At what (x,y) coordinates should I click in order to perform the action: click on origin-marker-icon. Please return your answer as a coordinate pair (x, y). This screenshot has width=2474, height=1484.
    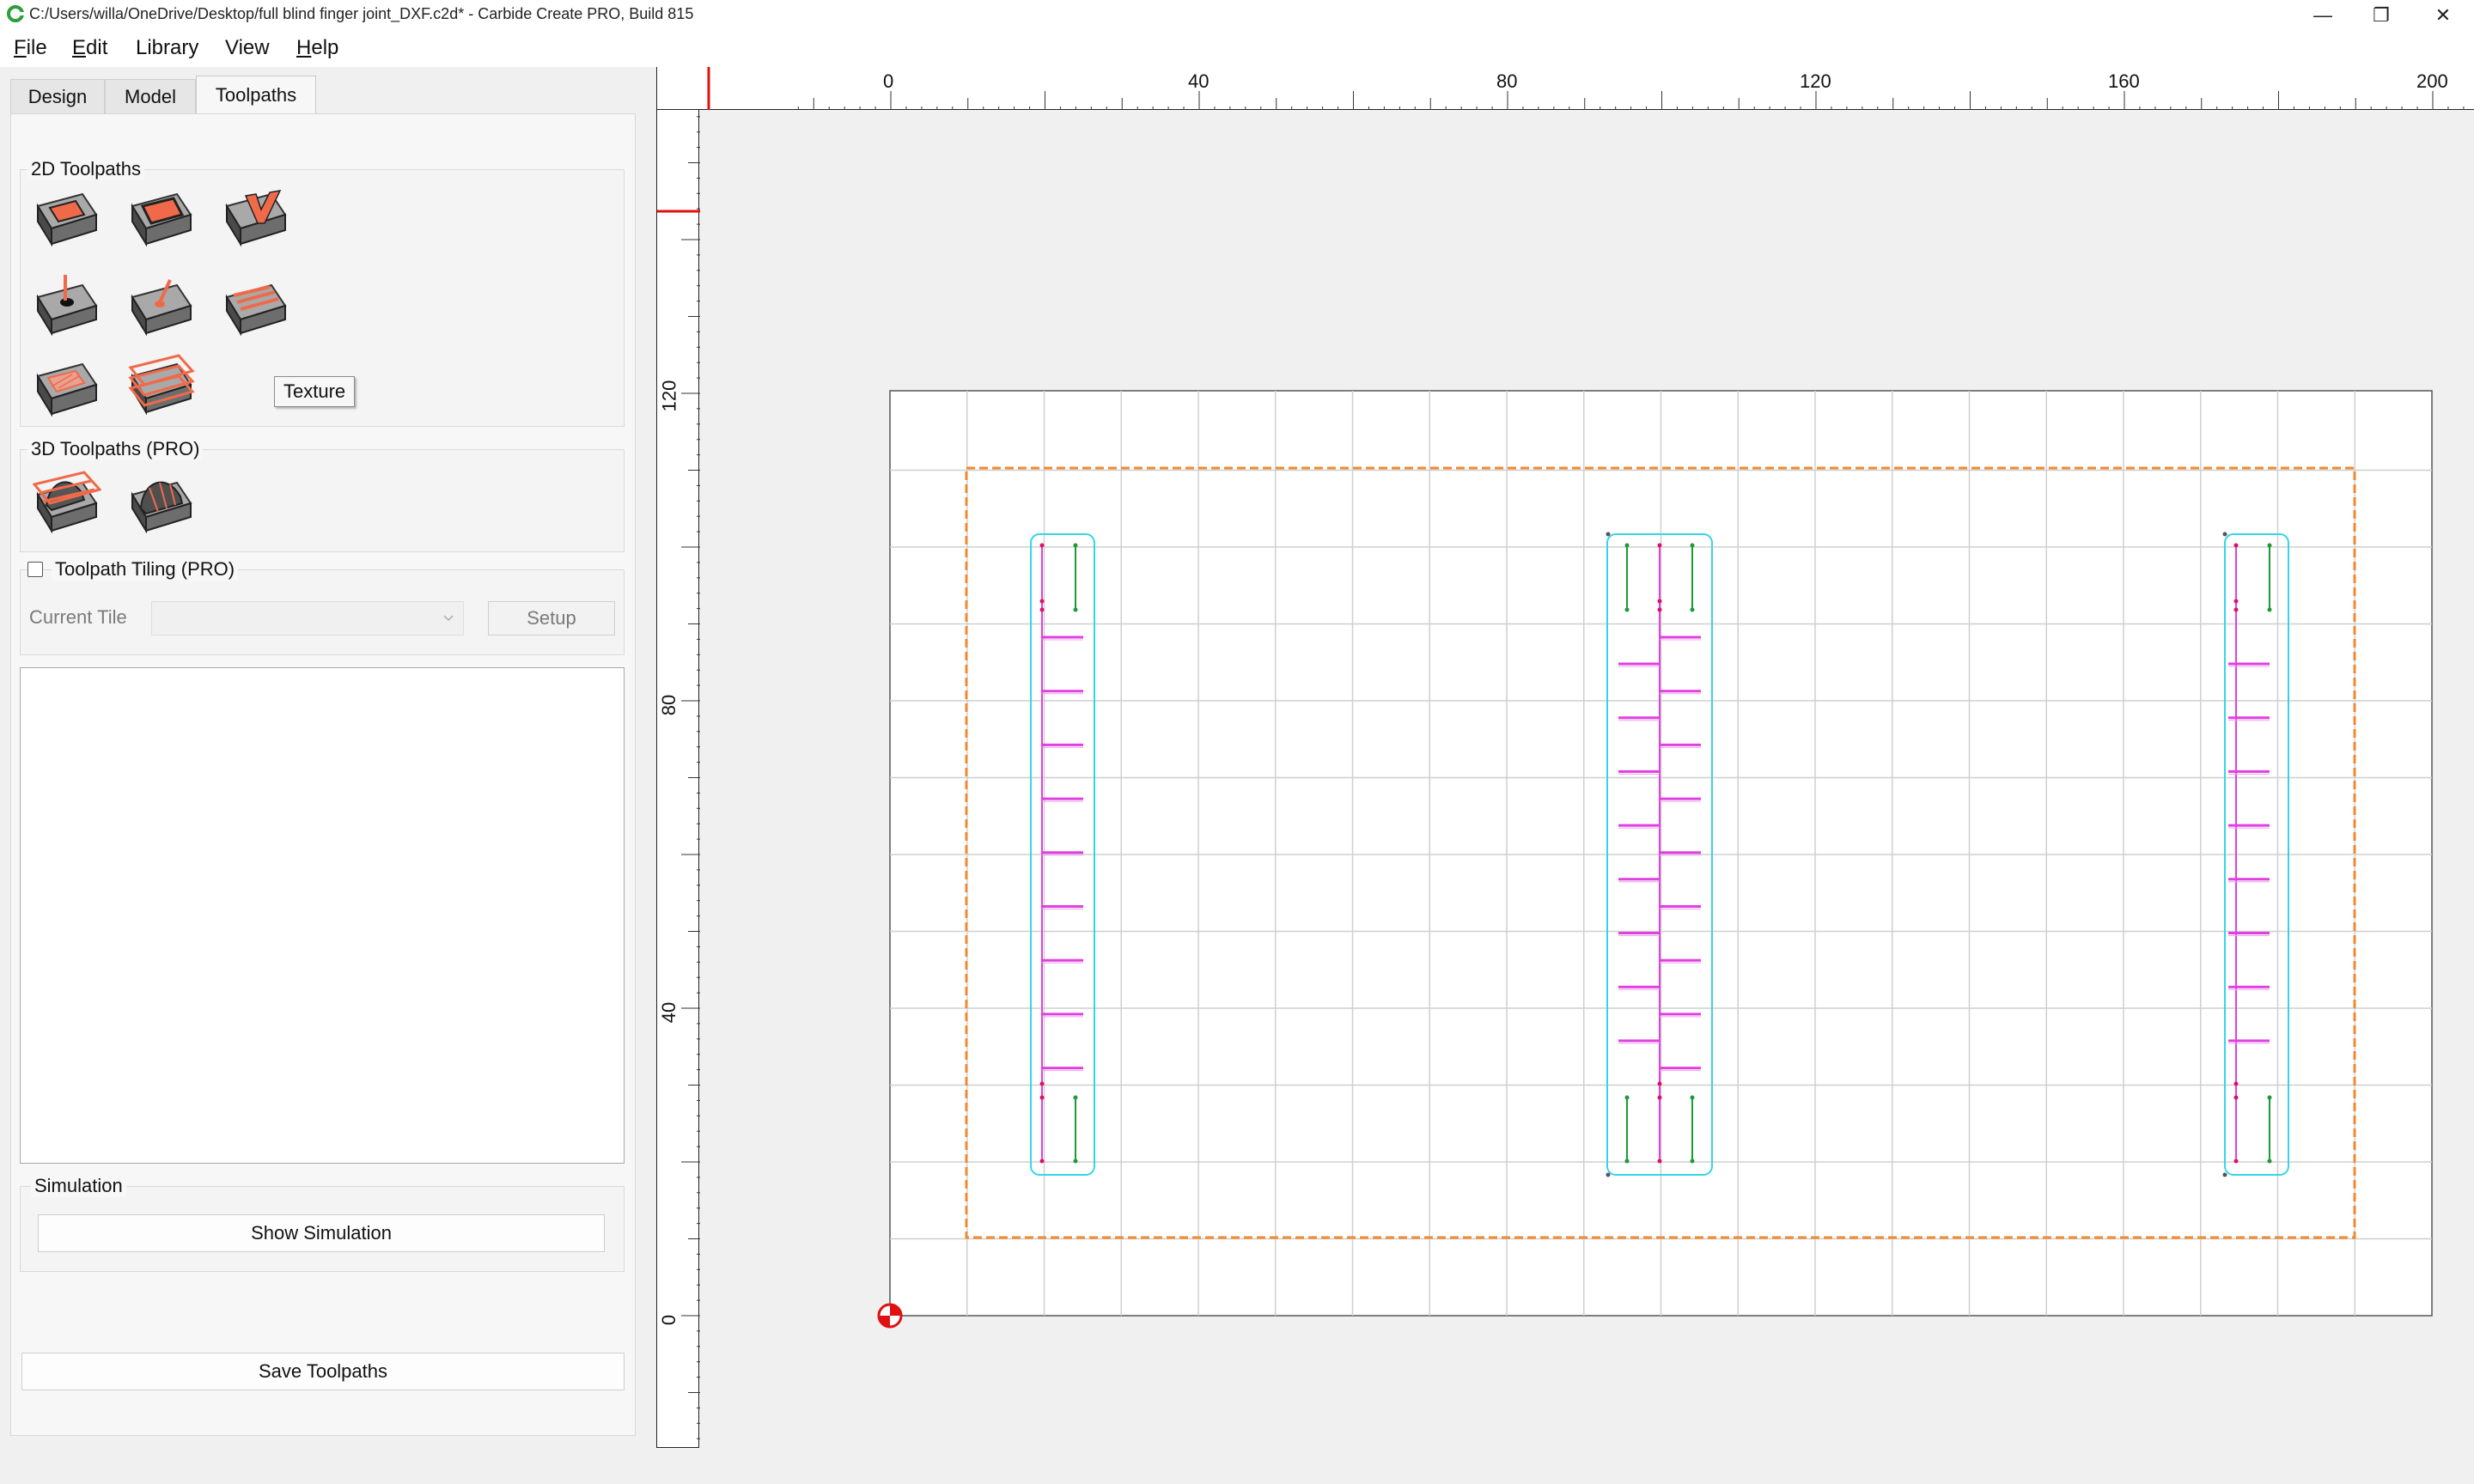
    Looking at the image, I should click on (890, 1316).